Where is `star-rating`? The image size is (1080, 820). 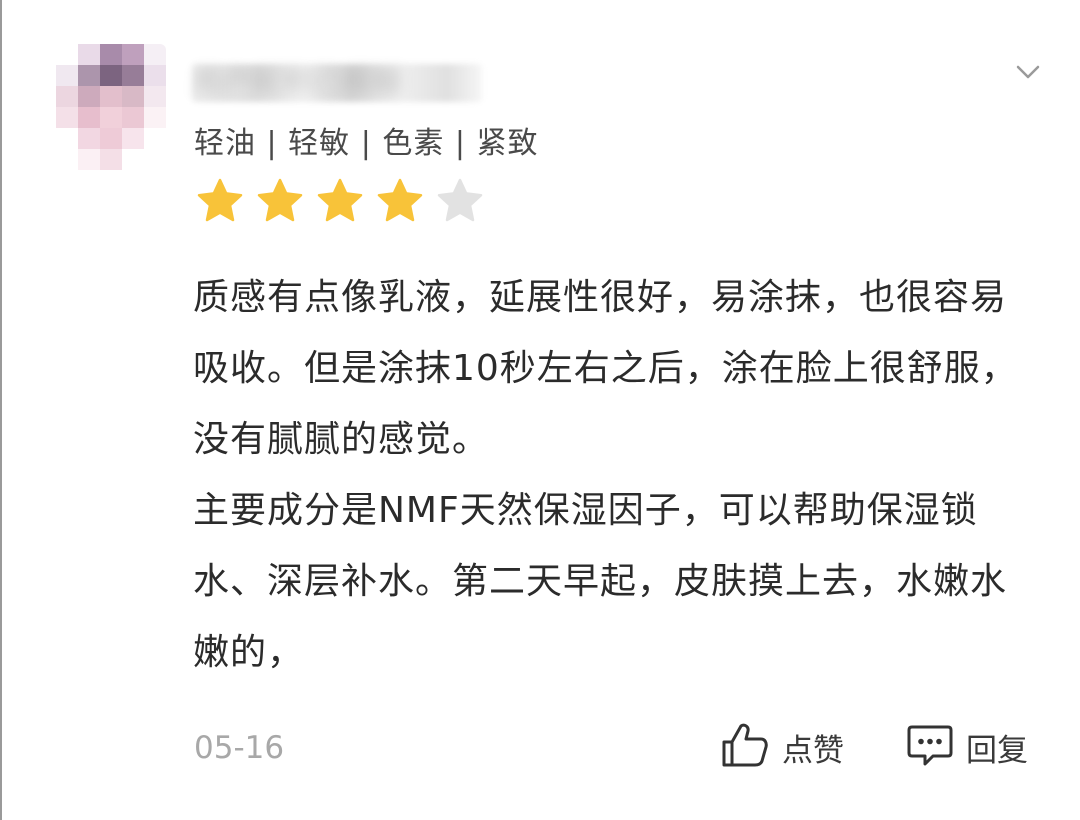
star-rating is located at coordinates (340, 201).